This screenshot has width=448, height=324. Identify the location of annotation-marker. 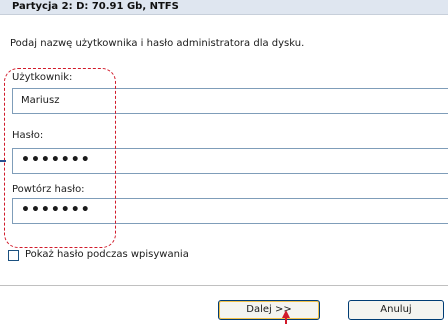
(3, 161).